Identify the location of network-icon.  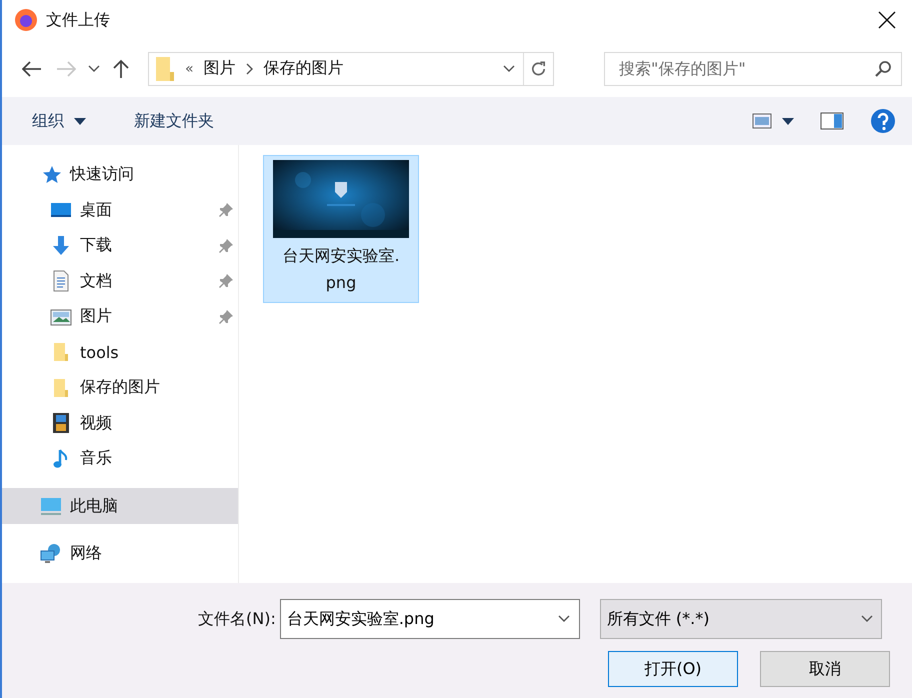
(51, 553).